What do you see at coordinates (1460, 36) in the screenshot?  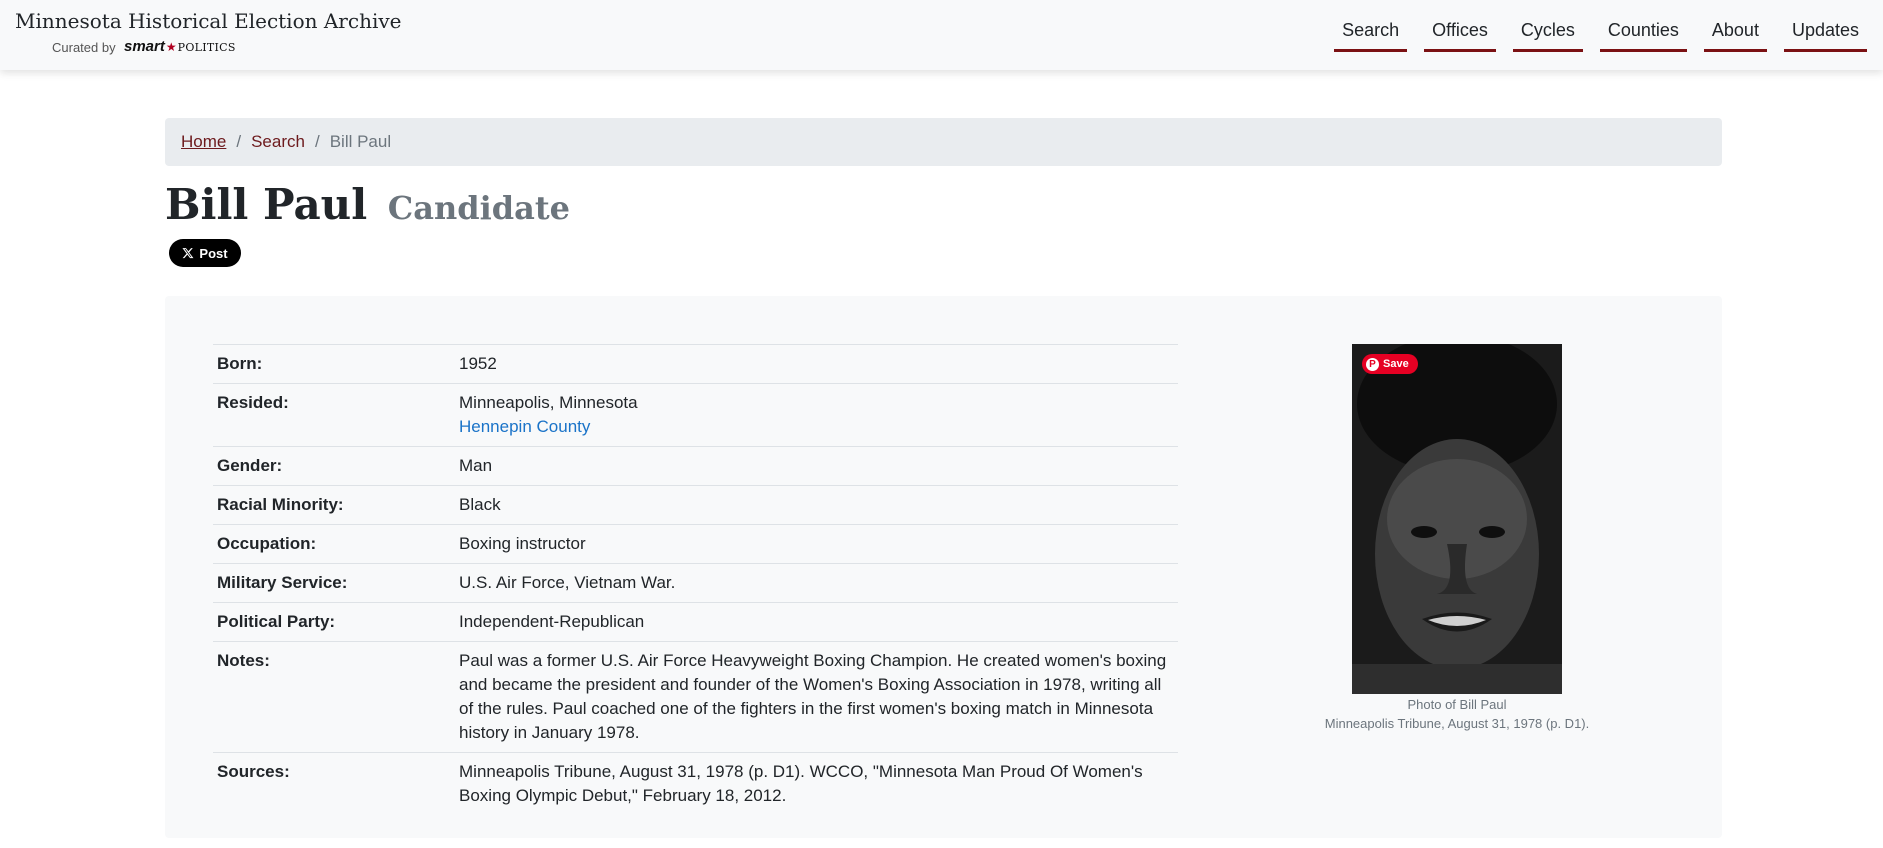 I see `nav-offices: Offices` at bounding box center [1460, 36].